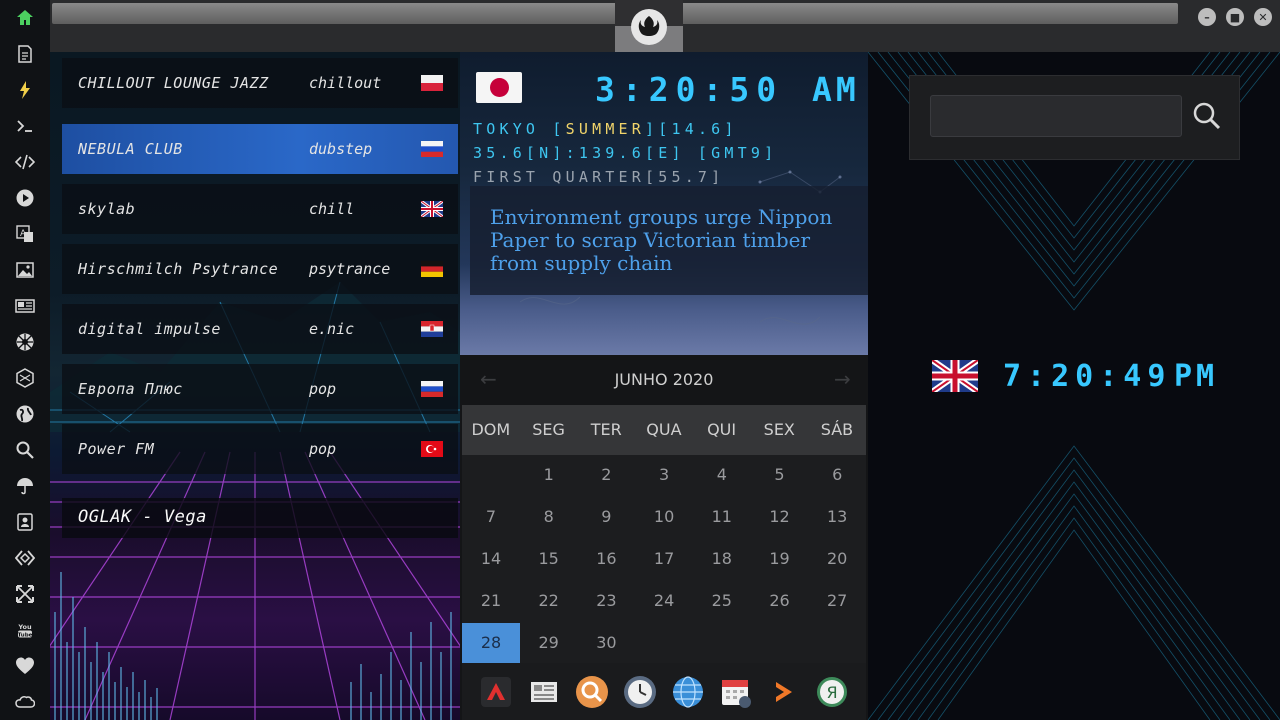 This screenshot has height=720, width=1280. What do you see at coordinates (341, 149) in the screenshot?
I see `station-genre: dubstep` at bounding box center [341, 149].